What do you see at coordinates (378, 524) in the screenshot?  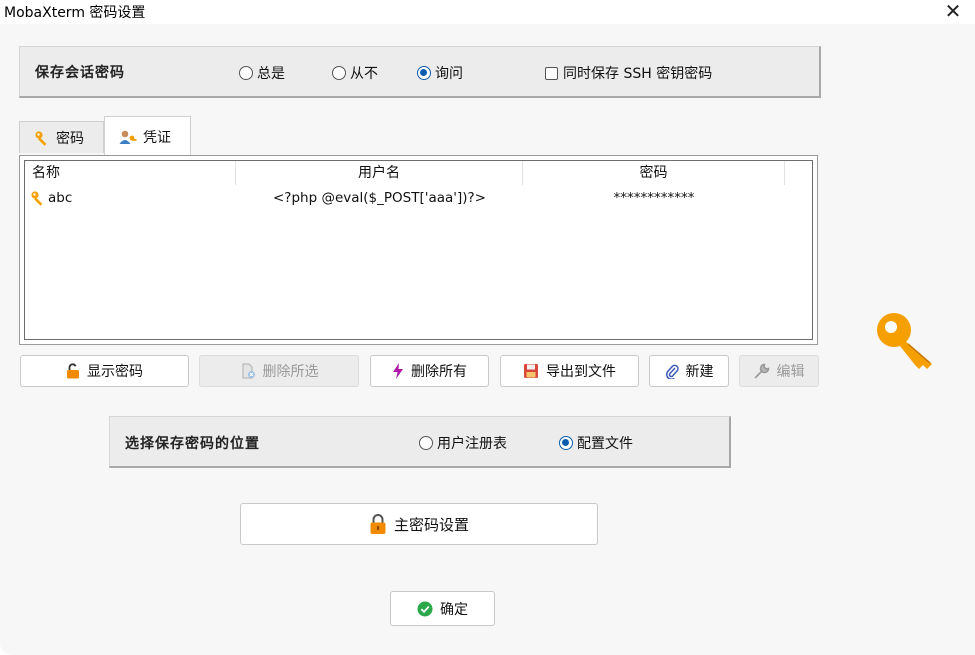 I see `lock-icon` at bounding box center [378, 524].